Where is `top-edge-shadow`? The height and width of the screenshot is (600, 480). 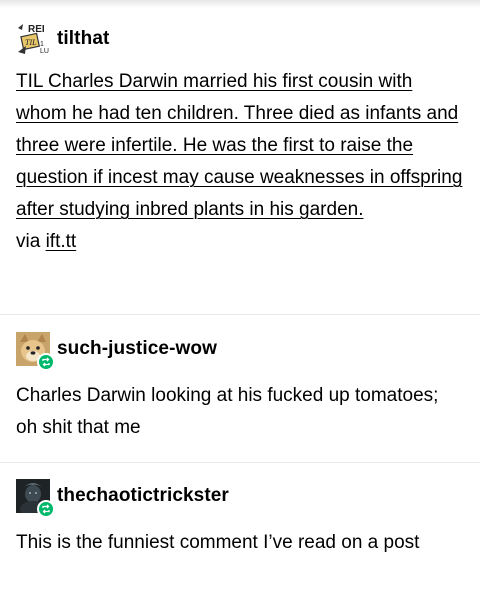 top-edge-shadow is located at coordinates (240, 4).